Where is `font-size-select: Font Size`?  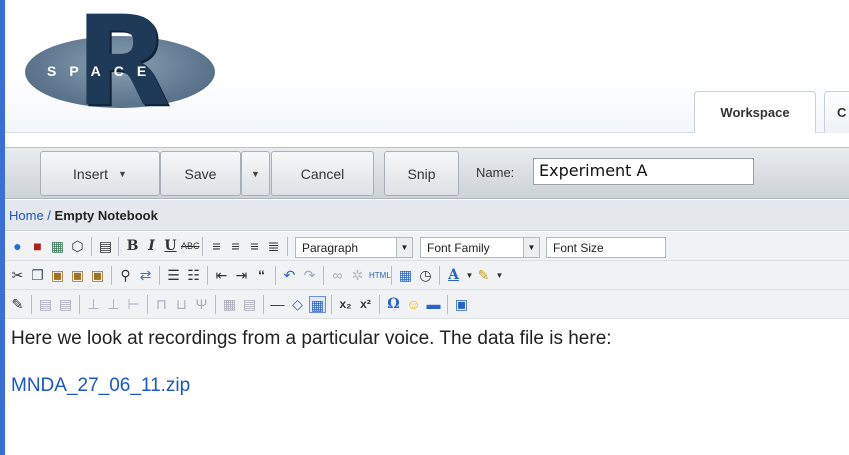 font-size-select: Font Size is located at coordinates (606, 247).